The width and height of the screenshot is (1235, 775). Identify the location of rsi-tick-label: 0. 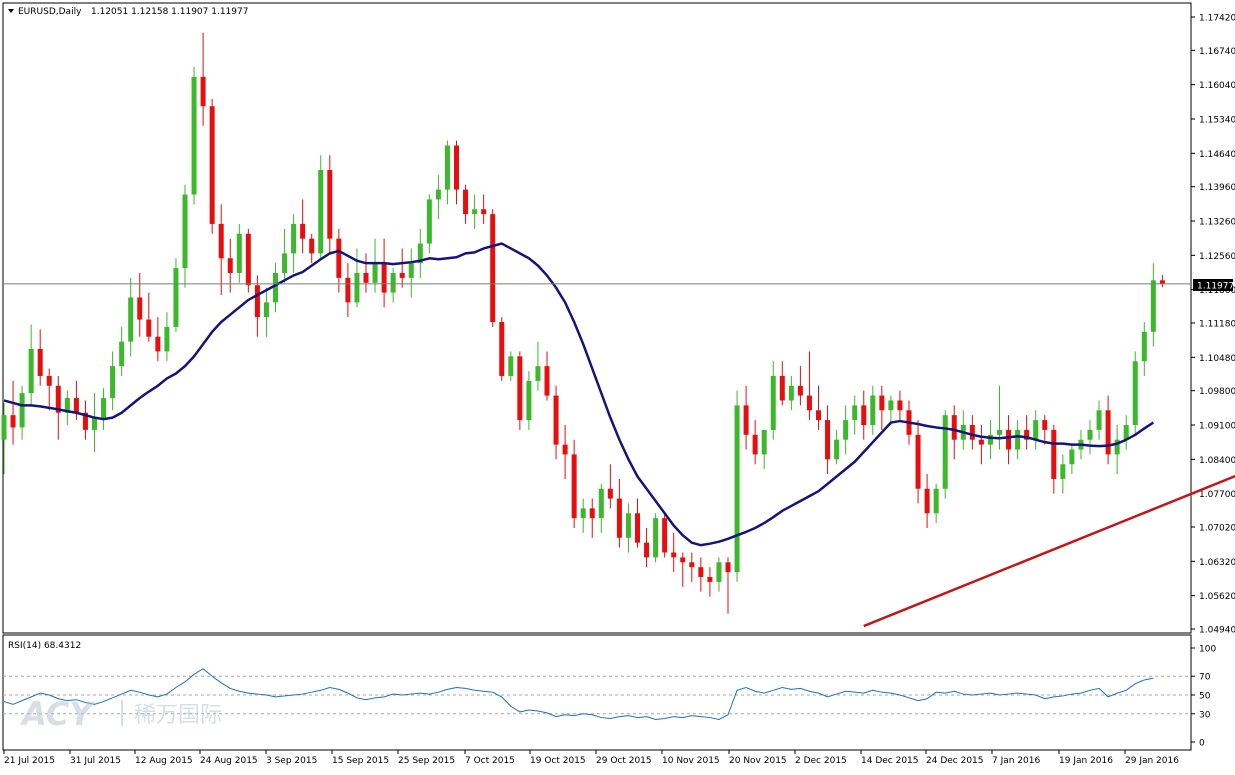
(1202, 744).